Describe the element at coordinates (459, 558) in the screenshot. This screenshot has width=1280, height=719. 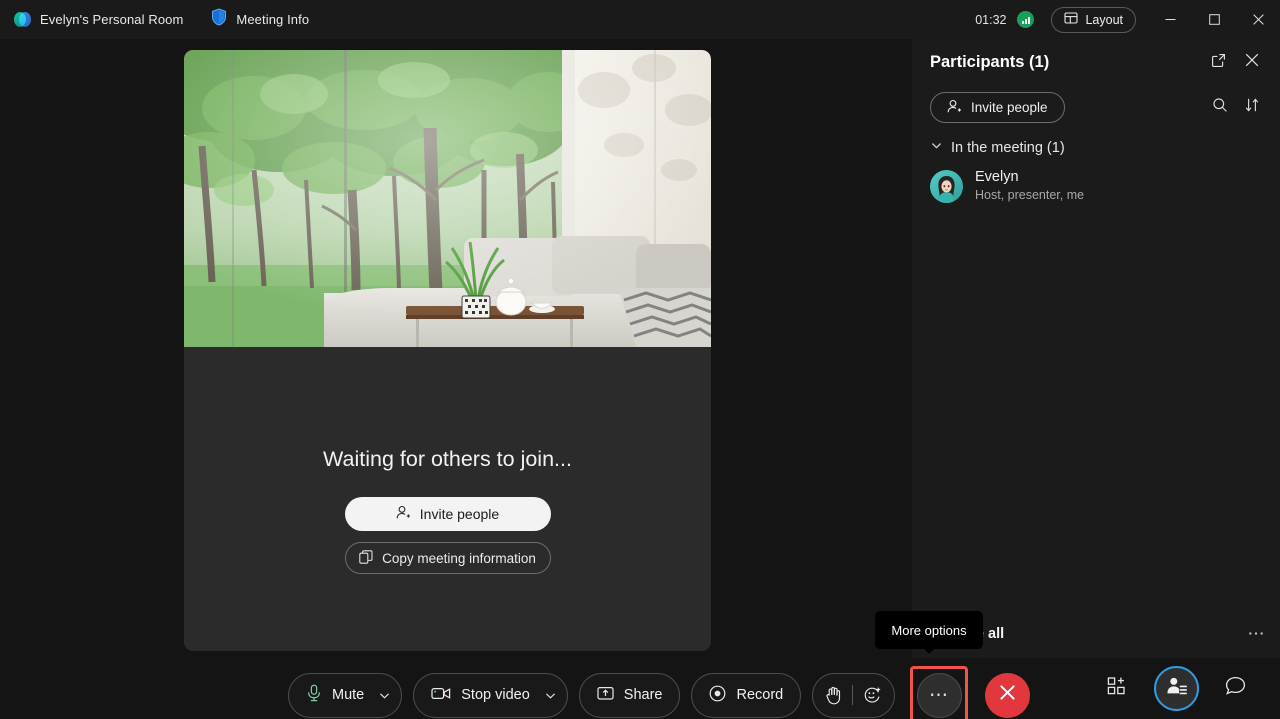
I see `copy-meeting-info-label: Copy meeting information` at that location.